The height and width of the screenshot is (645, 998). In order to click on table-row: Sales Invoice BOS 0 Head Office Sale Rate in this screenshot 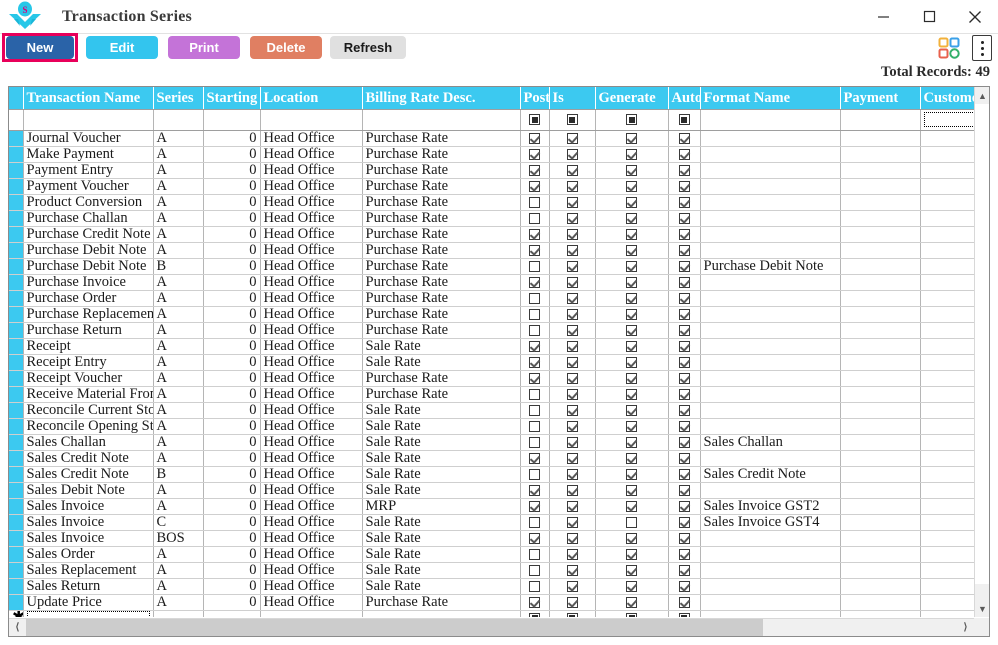, I will do `click(491, 538)`.